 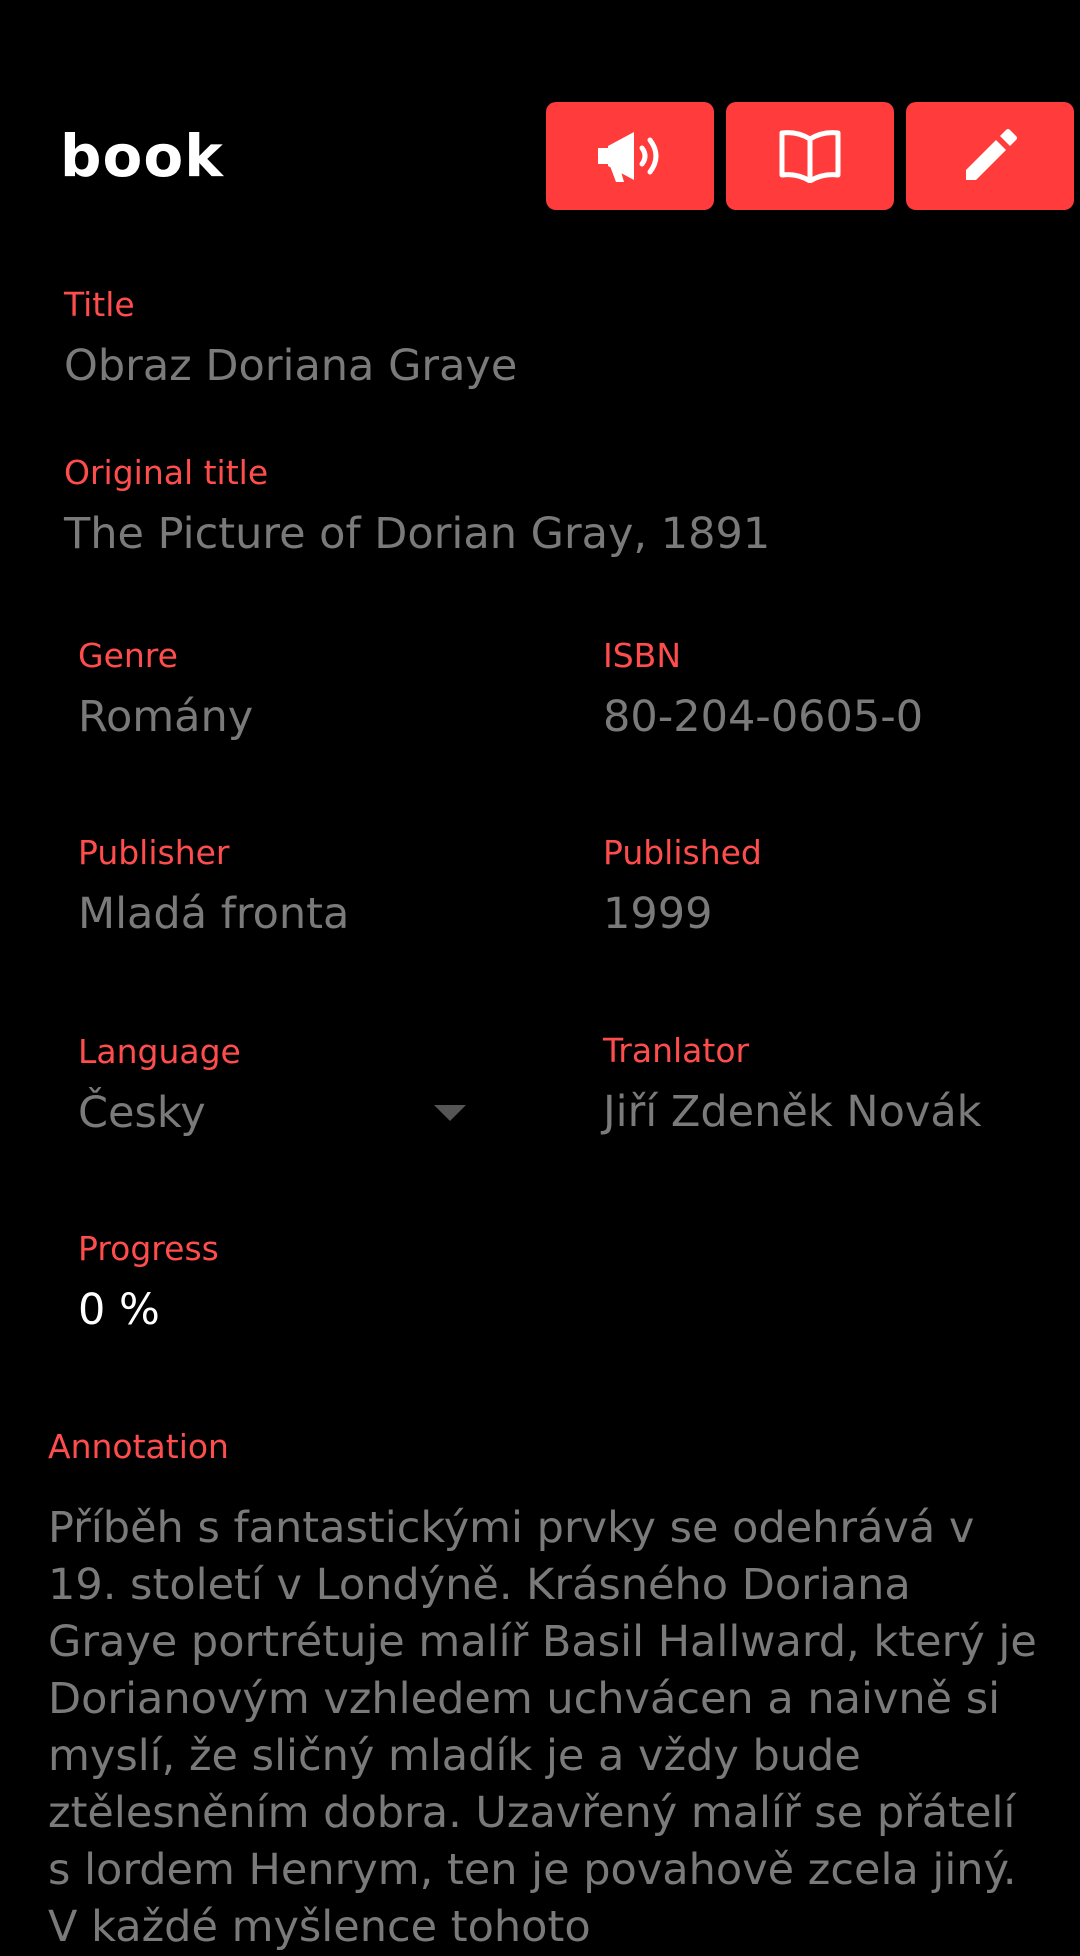 I want to click on published-label: Published, so click(x=682, y=852).